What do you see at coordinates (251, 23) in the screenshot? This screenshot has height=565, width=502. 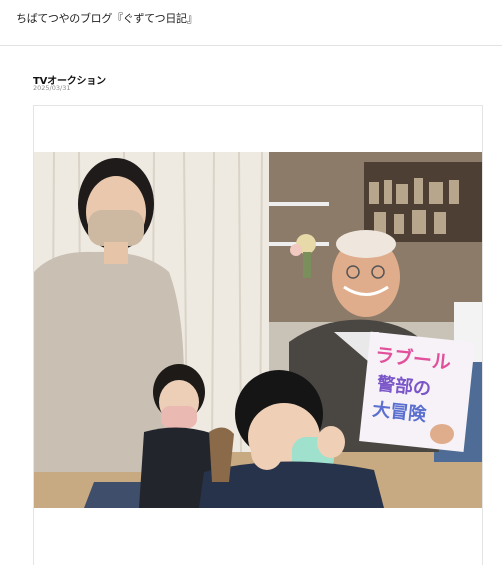 I see `site-header: ちばてつやのブログ『ぐずてつ日記』` at bounding box center [251, 23].